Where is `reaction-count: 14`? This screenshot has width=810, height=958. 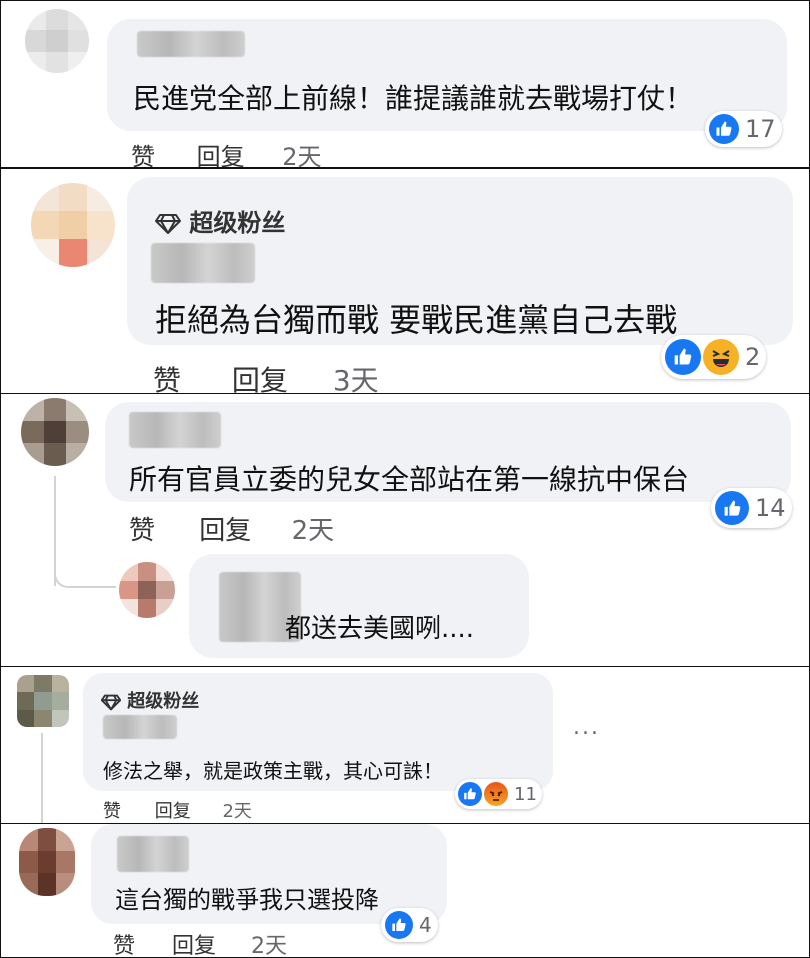
reaction-count: 14 is located at coordinates (770, 508).